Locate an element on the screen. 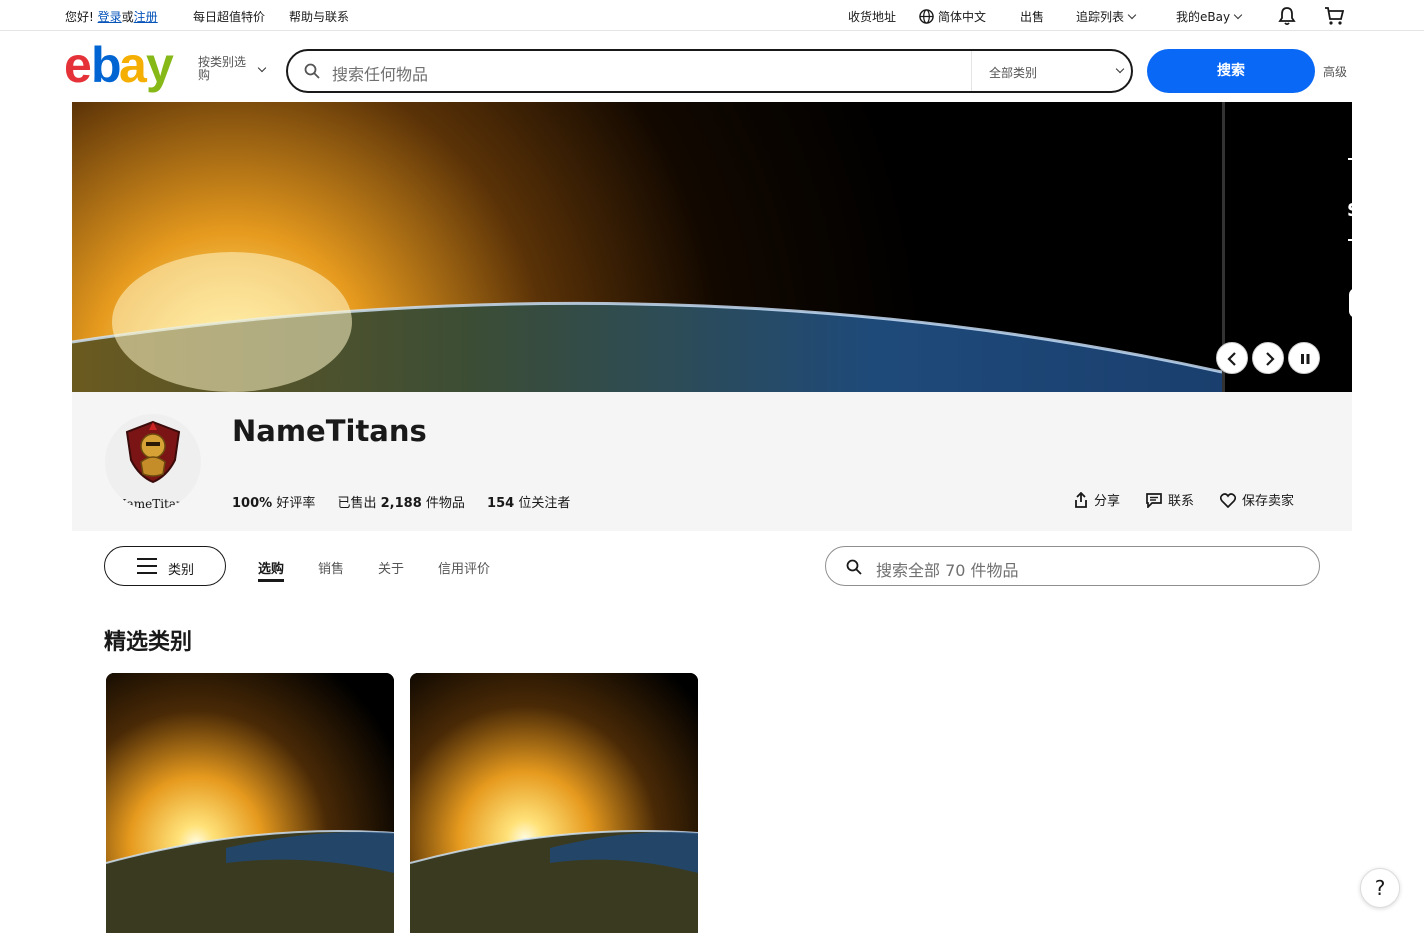 Image resolution: width=1424 pixels, height=933 pixels. svg-text: b is located at coordinates (105, 67).